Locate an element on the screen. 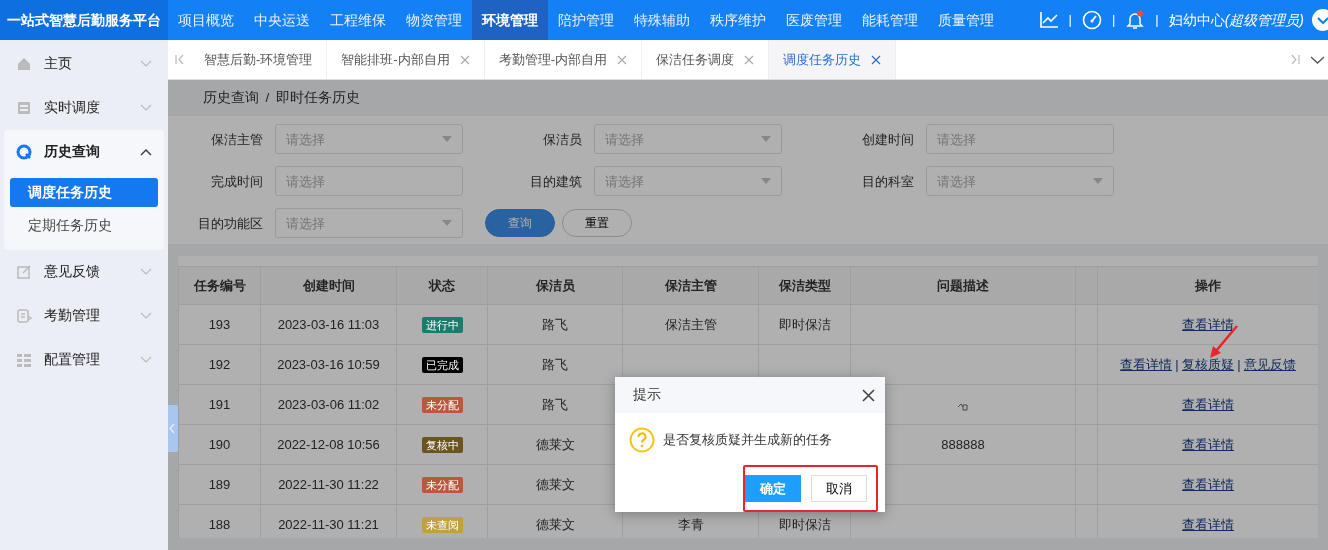 The image size is (1328, 550). column-header: 任务编号 is located at coordinates (219, 285).